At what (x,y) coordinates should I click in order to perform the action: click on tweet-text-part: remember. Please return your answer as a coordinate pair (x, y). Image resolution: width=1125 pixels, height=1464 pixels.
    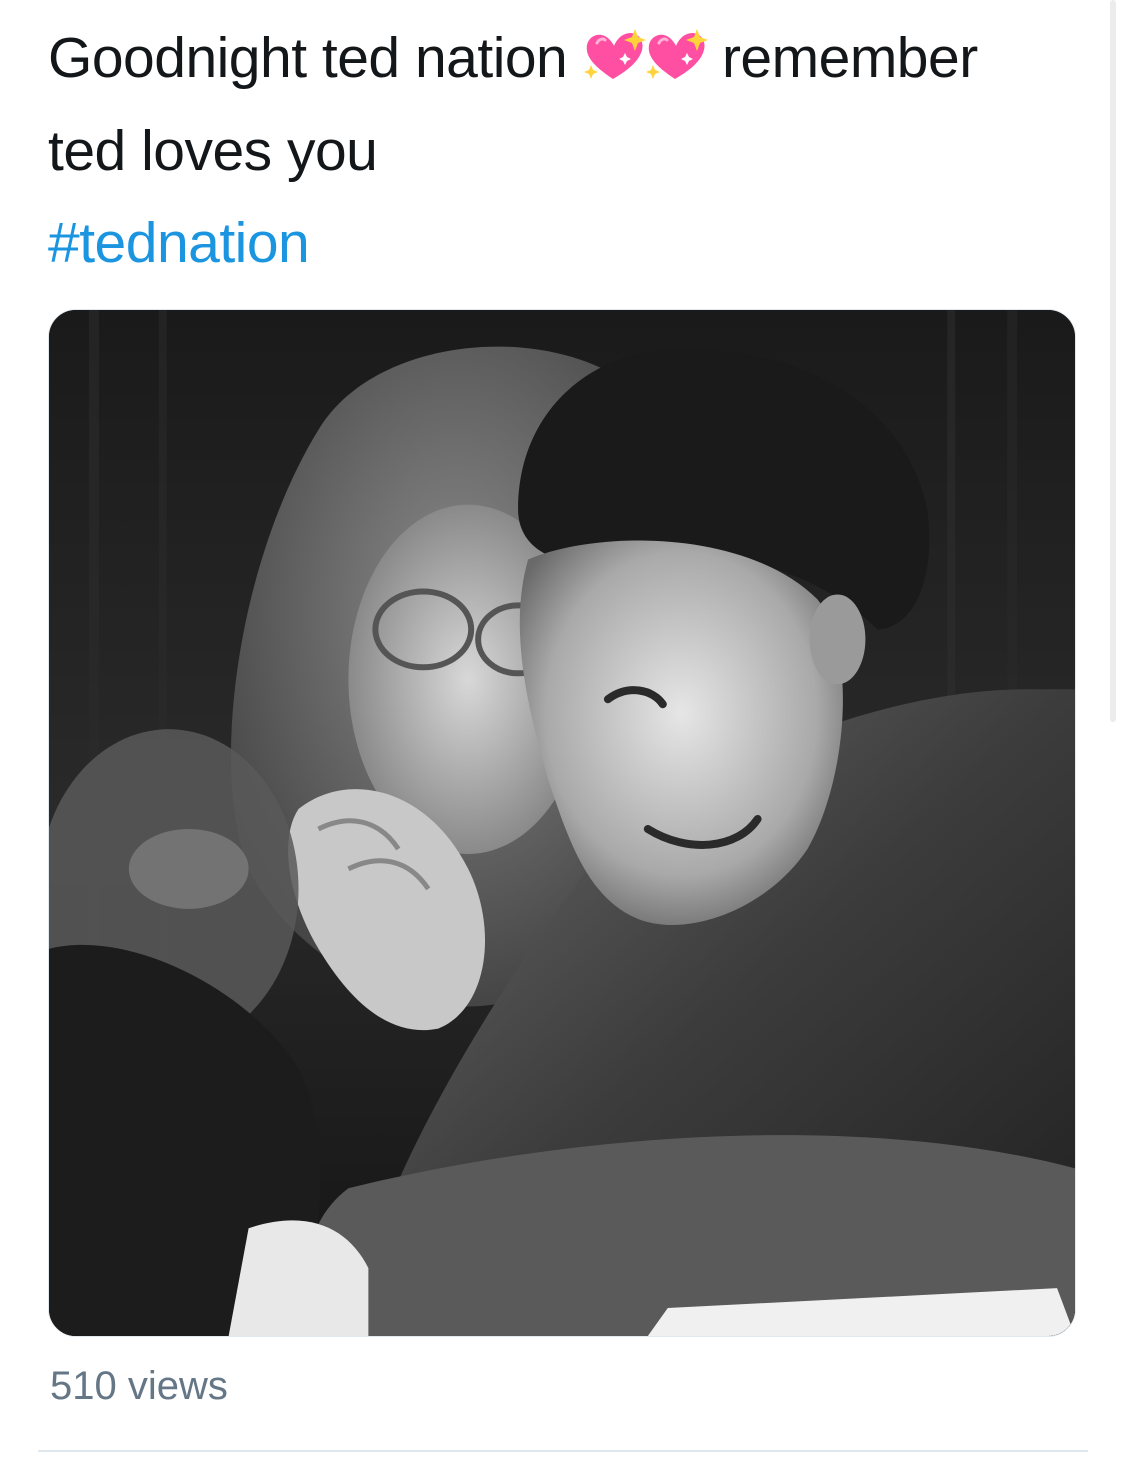
    Looking at the image, I should click on (849, 58).